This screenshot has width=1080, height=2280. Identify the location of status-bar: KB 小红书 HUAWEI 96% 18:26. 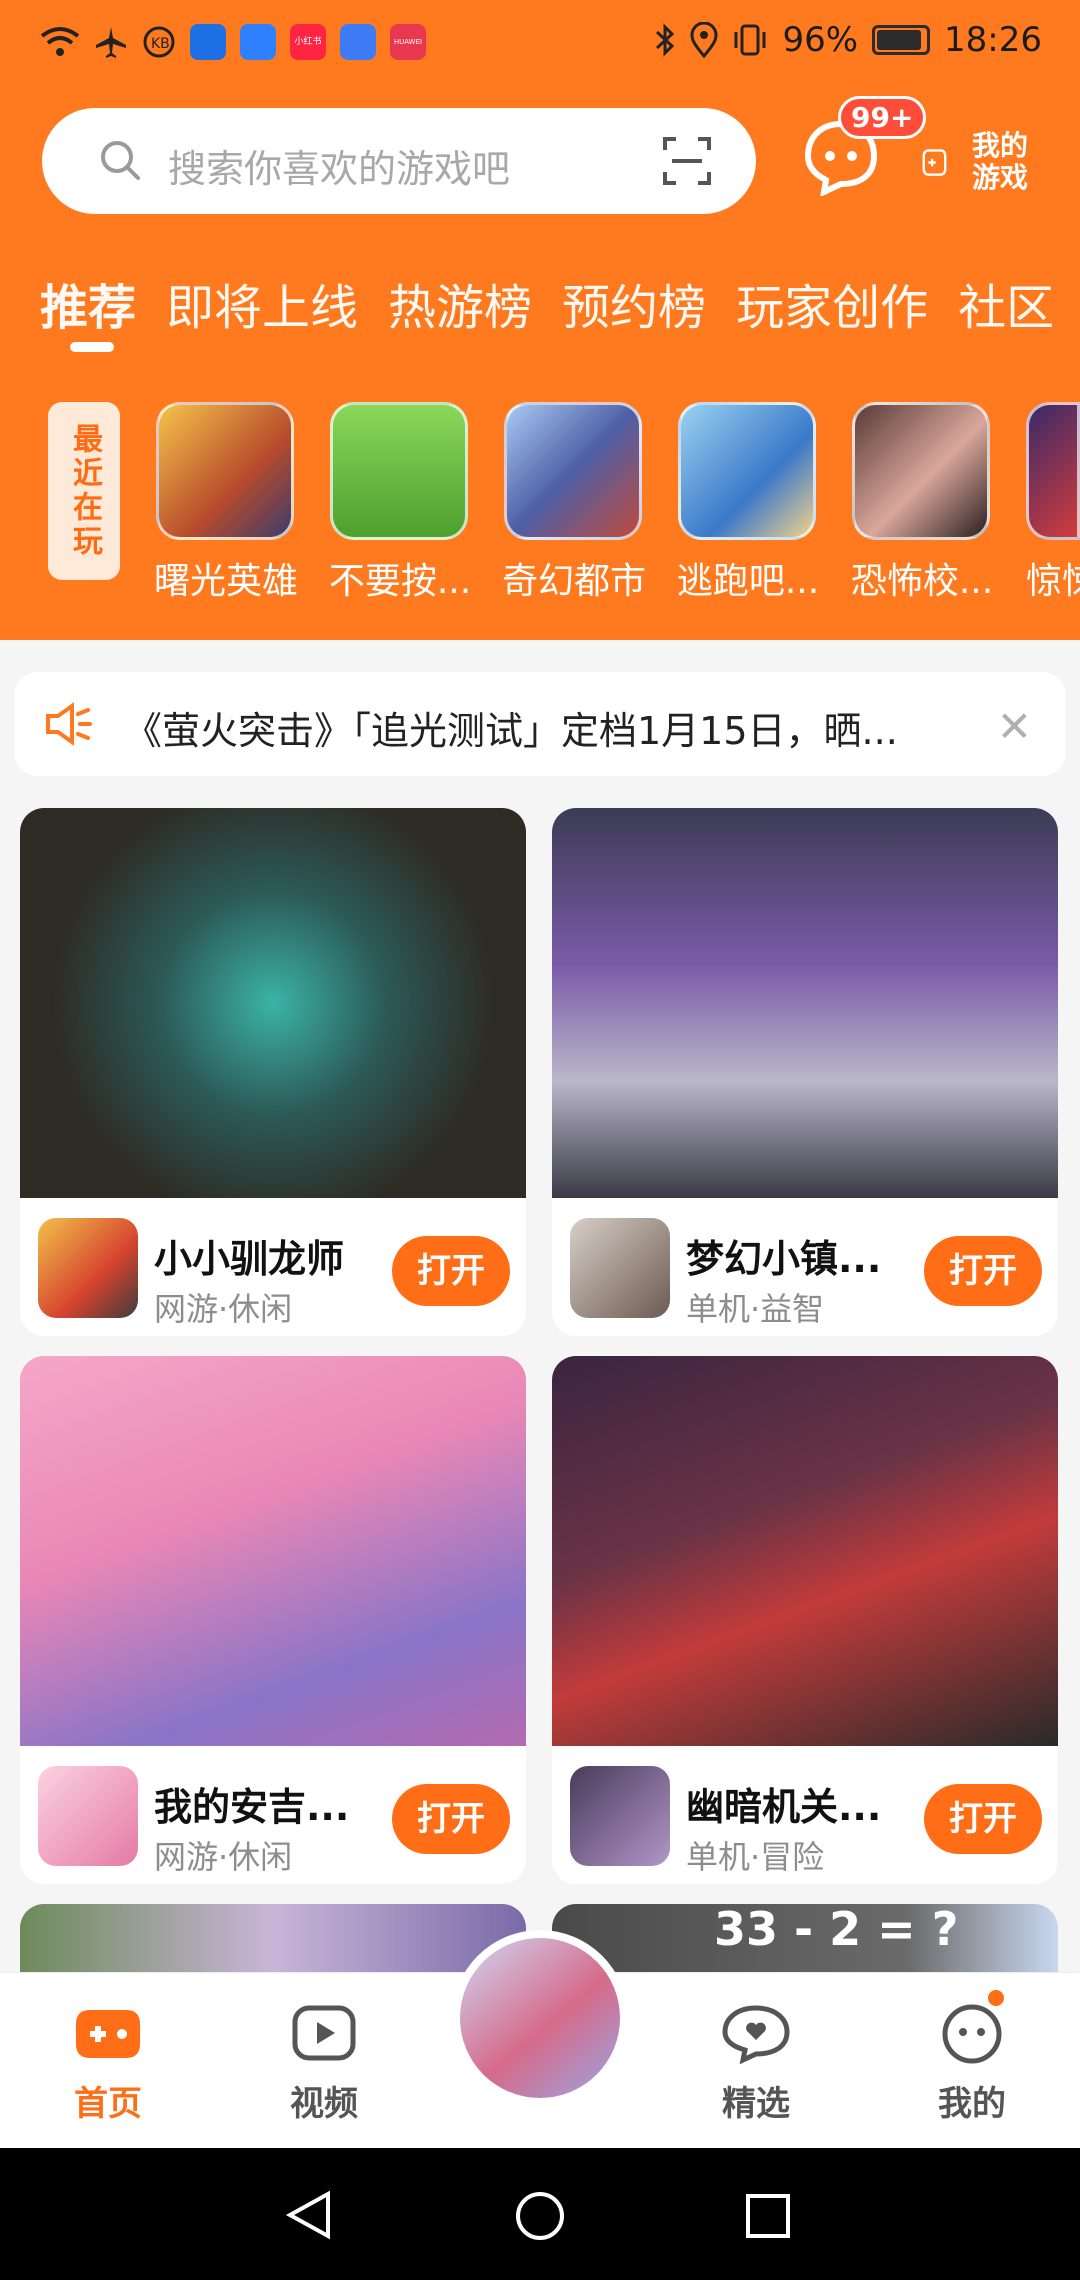
(540, 45).